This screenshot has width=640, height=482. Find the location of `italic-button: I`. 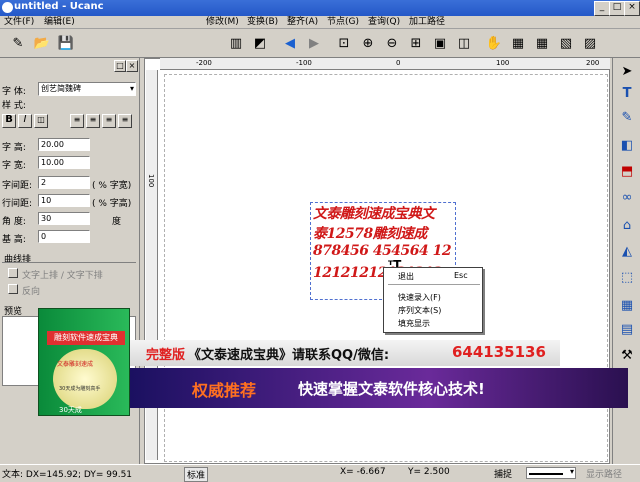

italic-button: I is located at coordinates (25, 121).